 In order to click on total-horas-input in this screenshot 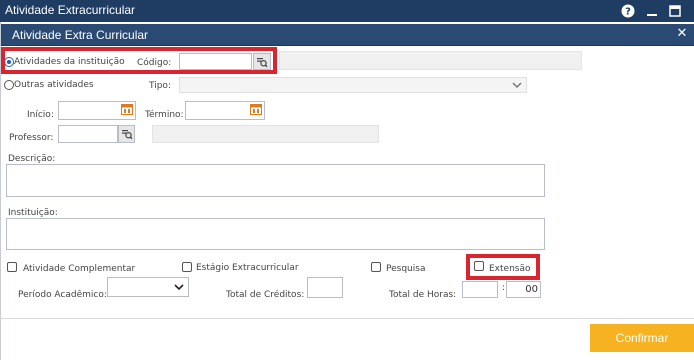, I will do `click(480, 289)`.